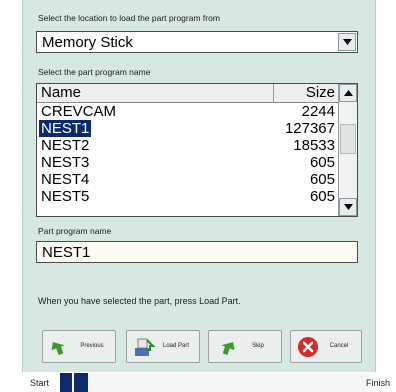 This screenshot has height=392, width=396. What do you see at coordinates (314, 145) in the screenshot?
I see `list-item-size: 18533` at bounding box center [314, 145].